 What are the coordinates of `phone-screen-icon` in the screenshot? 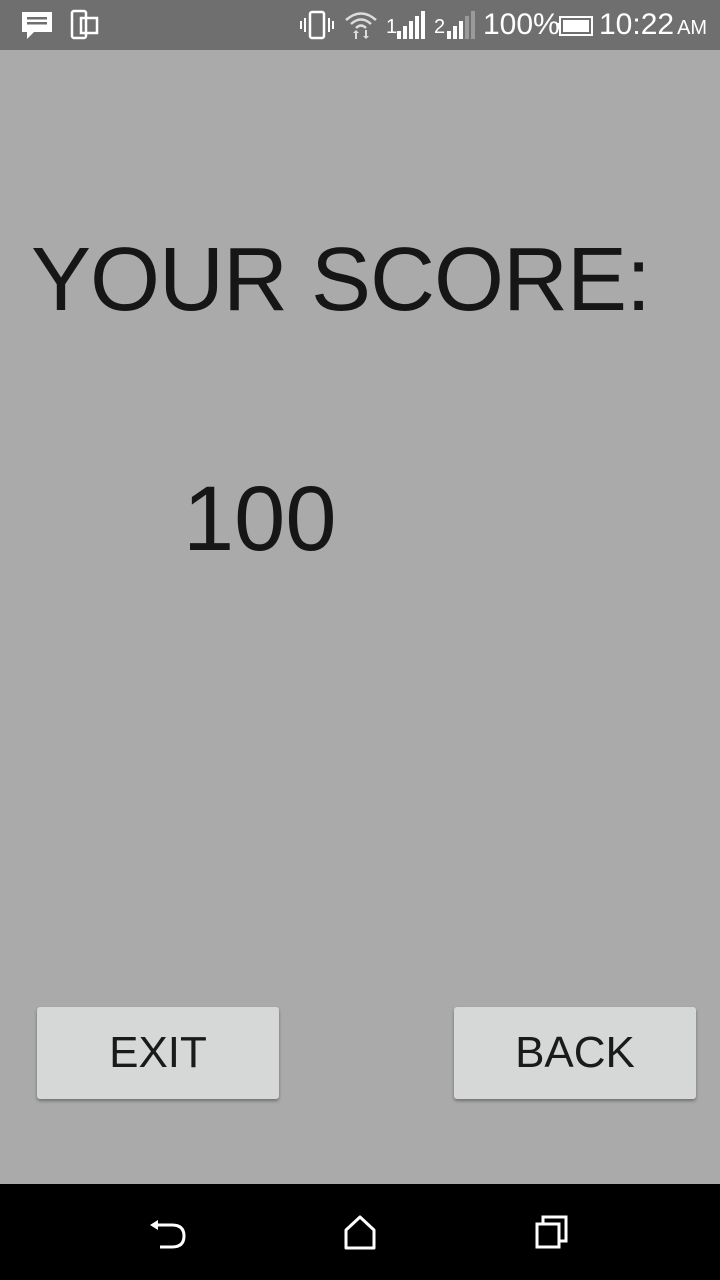 It's located at (84, 24).